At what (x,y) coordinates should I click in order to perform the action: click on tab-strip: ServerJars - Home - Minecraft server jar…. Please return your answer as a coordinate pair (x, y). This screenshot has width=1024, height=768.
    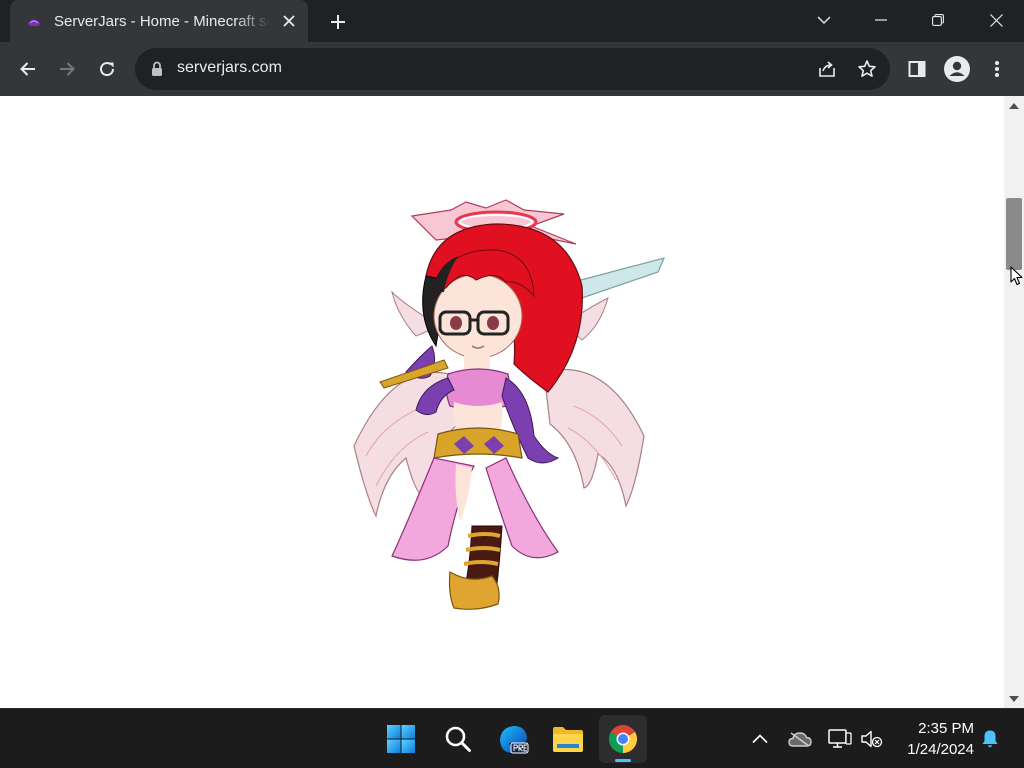
    Looking at the image, I should click on (512, 21).